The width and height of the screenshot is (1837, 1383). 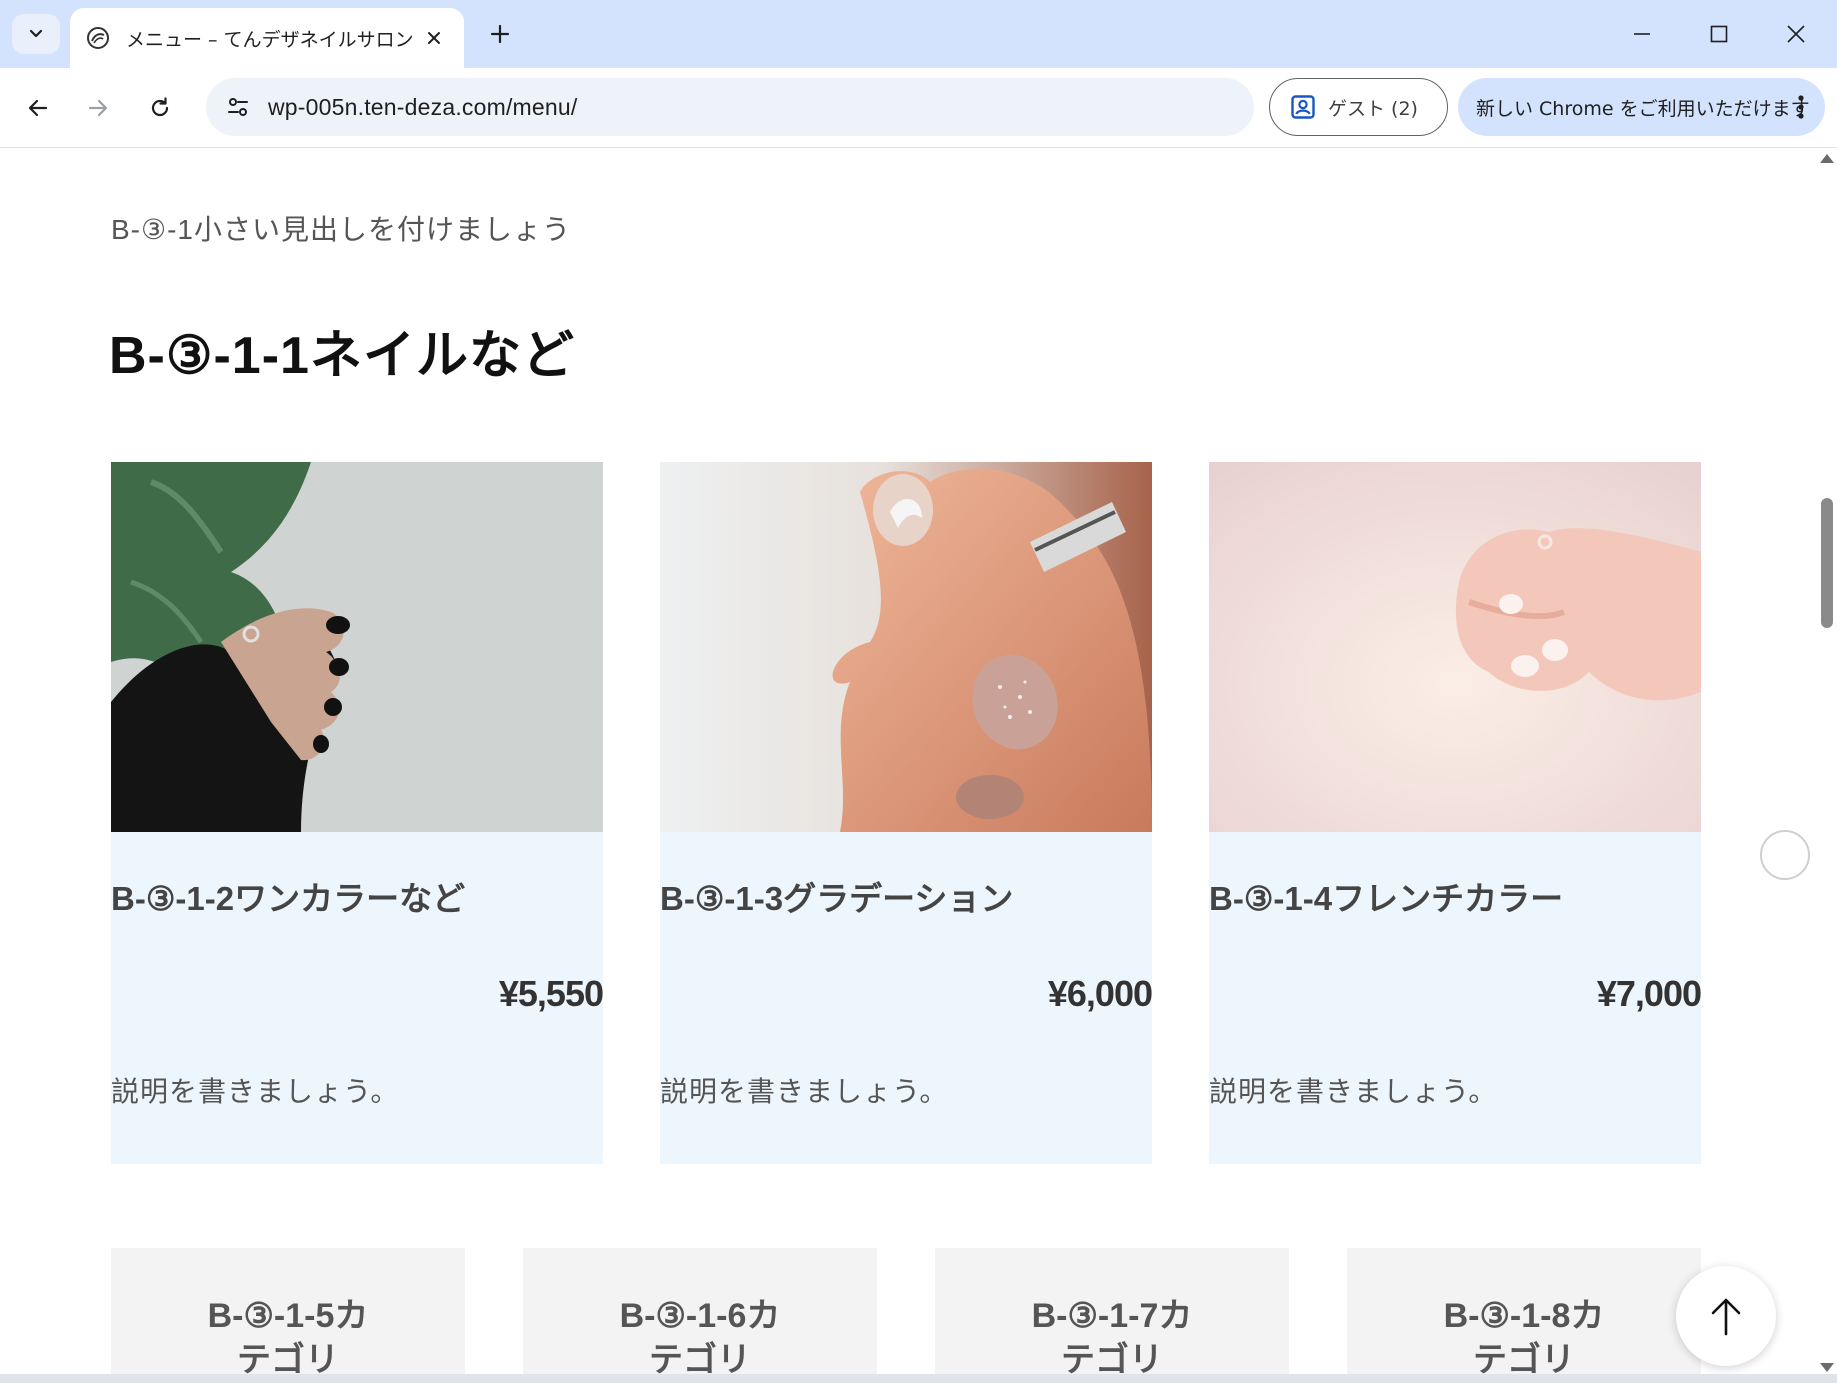 I want to click on chevron-down-icon, so click(x=36, y=33).